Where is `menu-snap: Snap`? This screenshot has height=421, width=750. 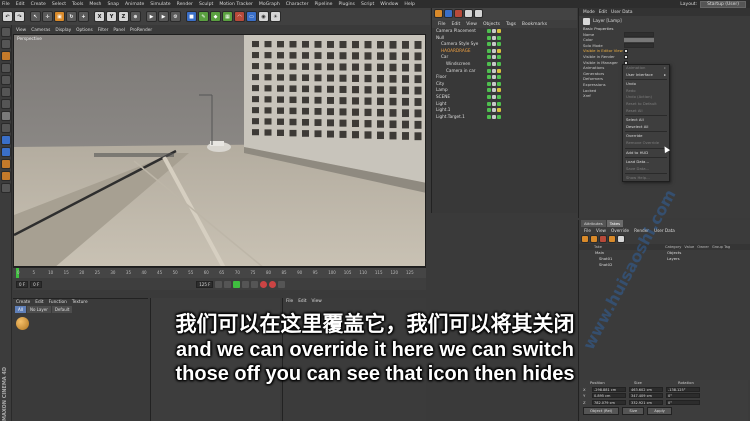
menu-snap: Snap is located at coordinates (113, 4).